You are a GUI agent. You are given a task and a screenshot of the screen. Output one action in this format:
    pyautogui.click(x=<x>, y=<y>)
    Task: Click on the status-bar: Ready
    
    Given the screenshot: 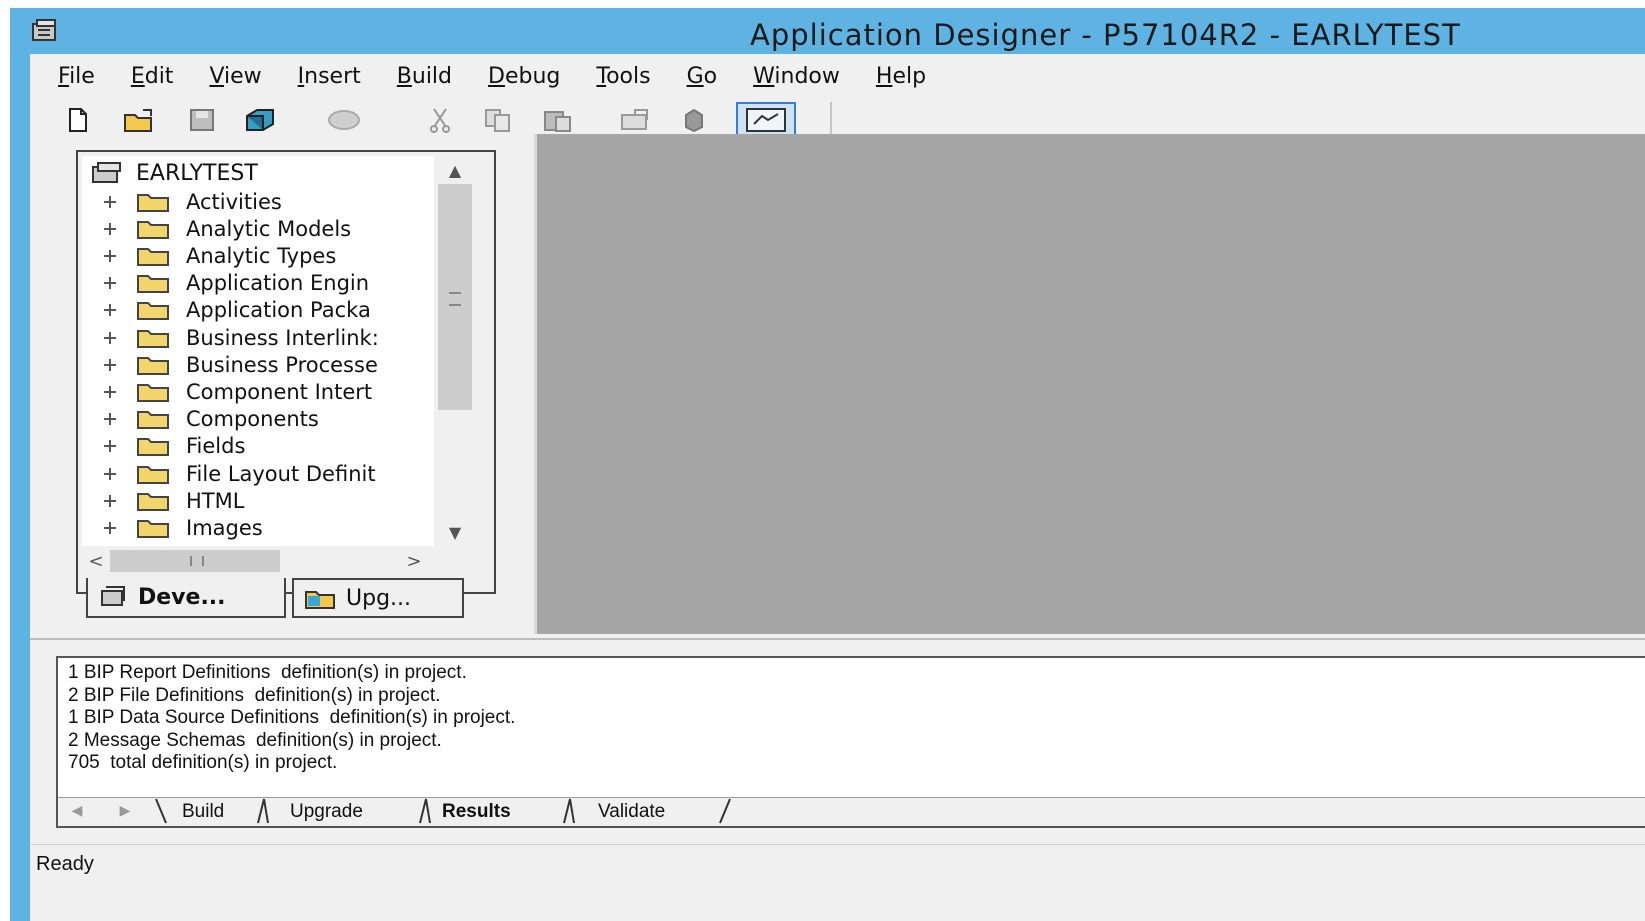 What is the action you would take?
    pyautogui.click(x=837, y=864)
    